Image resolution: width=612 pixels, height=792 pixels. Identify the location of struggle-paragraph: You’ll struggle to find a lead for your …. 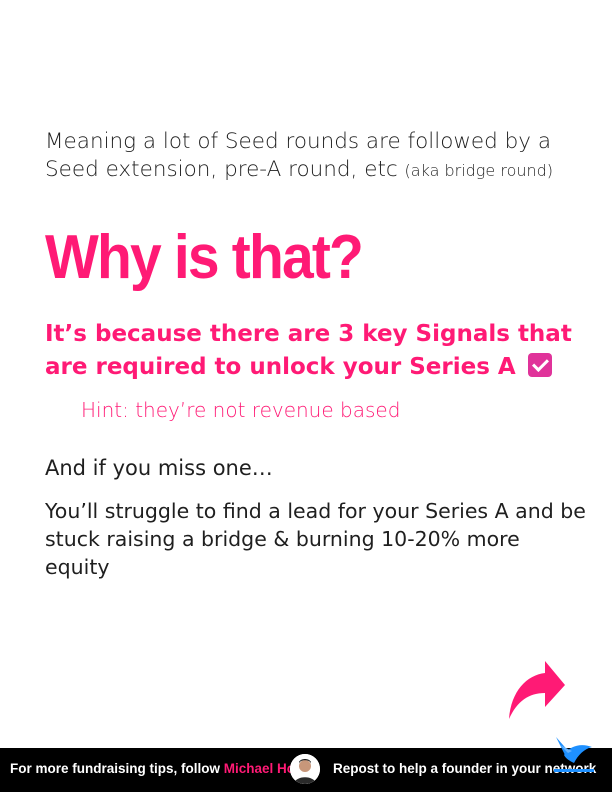
(315, 539).